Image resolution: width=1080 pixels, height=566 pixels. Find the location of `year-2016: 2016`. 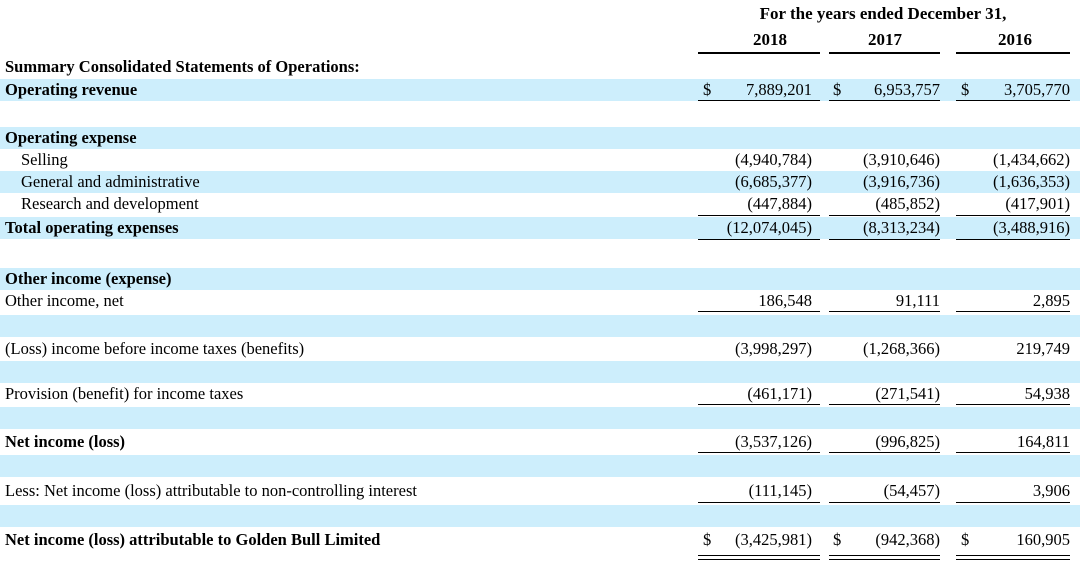

year-2016: 2016 is located at coordinates (1015, 39).